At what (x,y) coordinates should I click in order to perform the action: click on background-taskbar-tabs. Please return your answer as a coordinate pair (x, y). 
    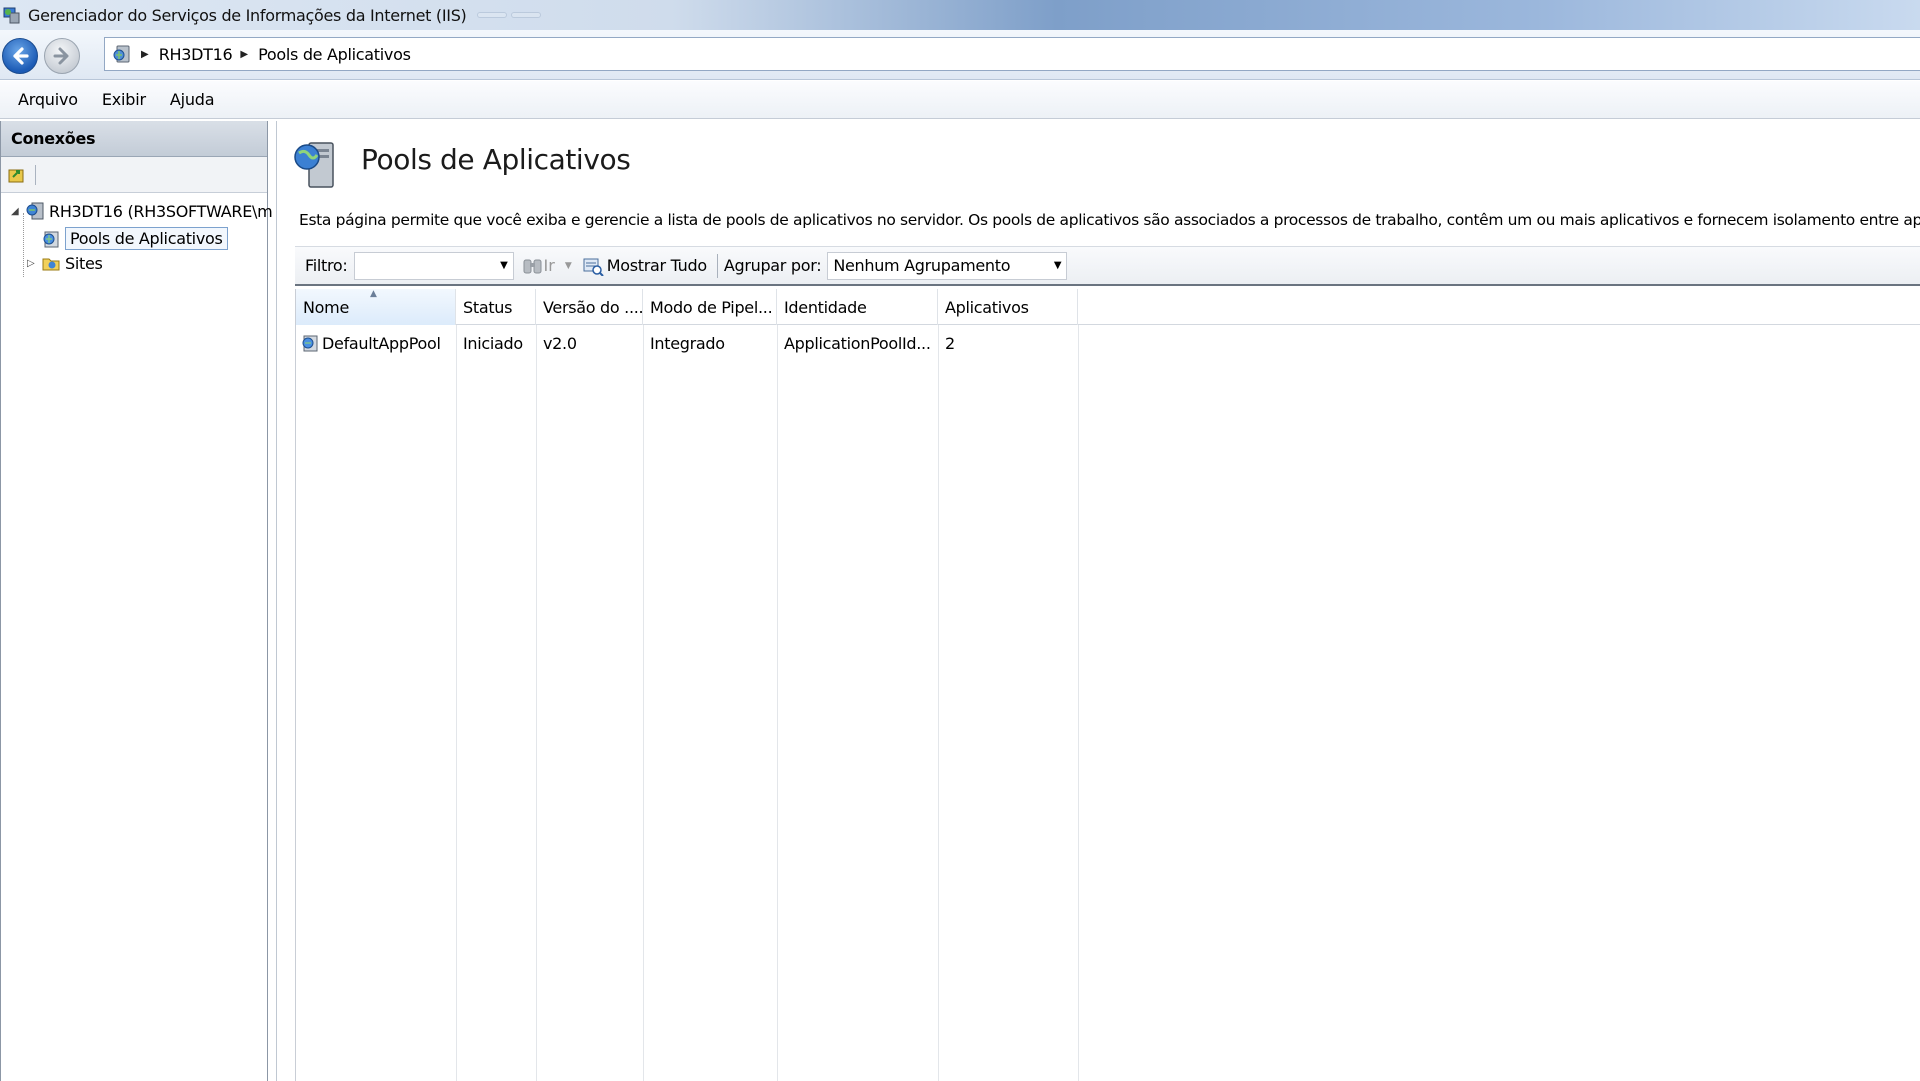
    Looking at the image, I should click on (510, 15).